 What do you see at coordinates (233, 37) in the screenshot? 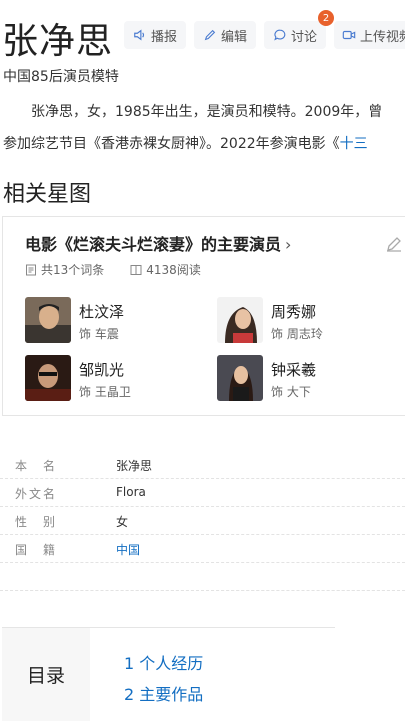
I see `edit-label: 编辑` at bounding box center [233, 37].